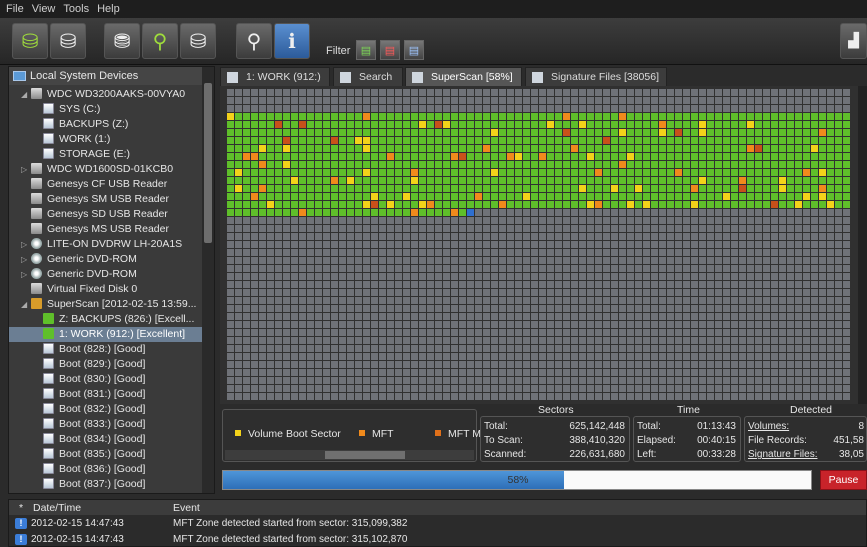  Describe the element at coordinates (106, 94) in the screenshot. I see `tree-item: ◢ WDC WD3200AAKS-00VYA0` at that location.